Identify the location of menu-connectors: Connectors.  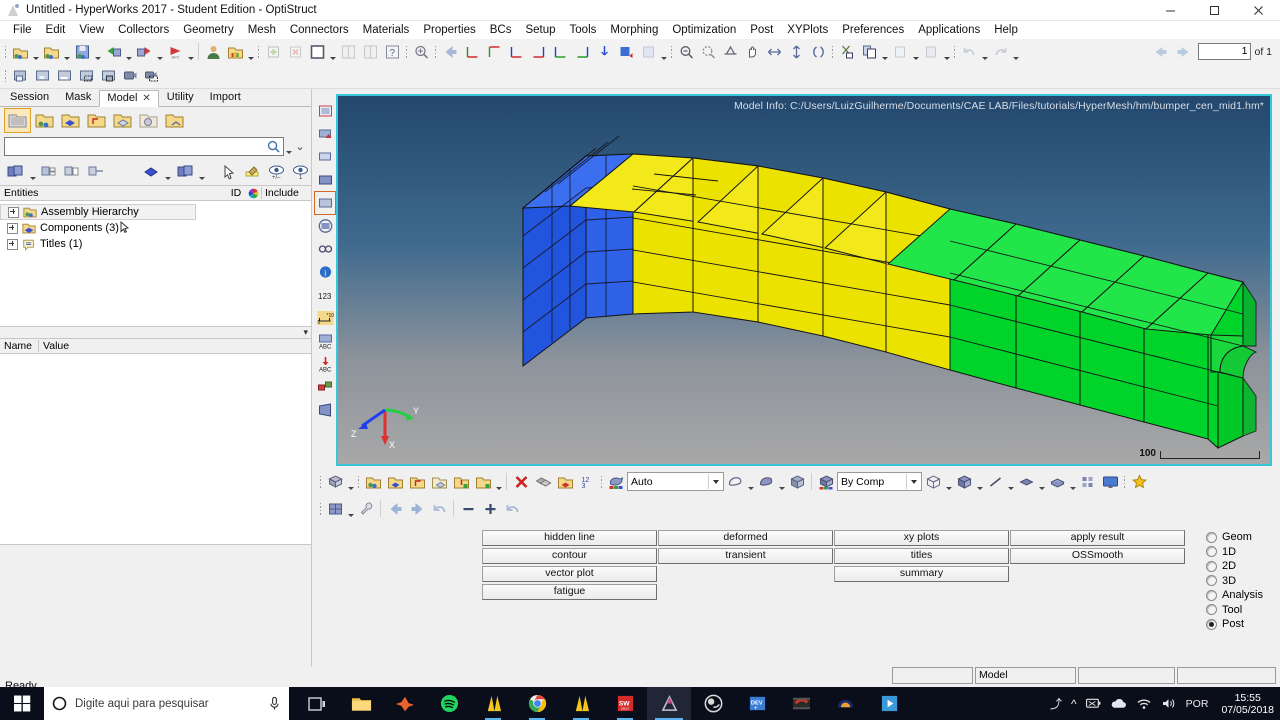
(319, 30).